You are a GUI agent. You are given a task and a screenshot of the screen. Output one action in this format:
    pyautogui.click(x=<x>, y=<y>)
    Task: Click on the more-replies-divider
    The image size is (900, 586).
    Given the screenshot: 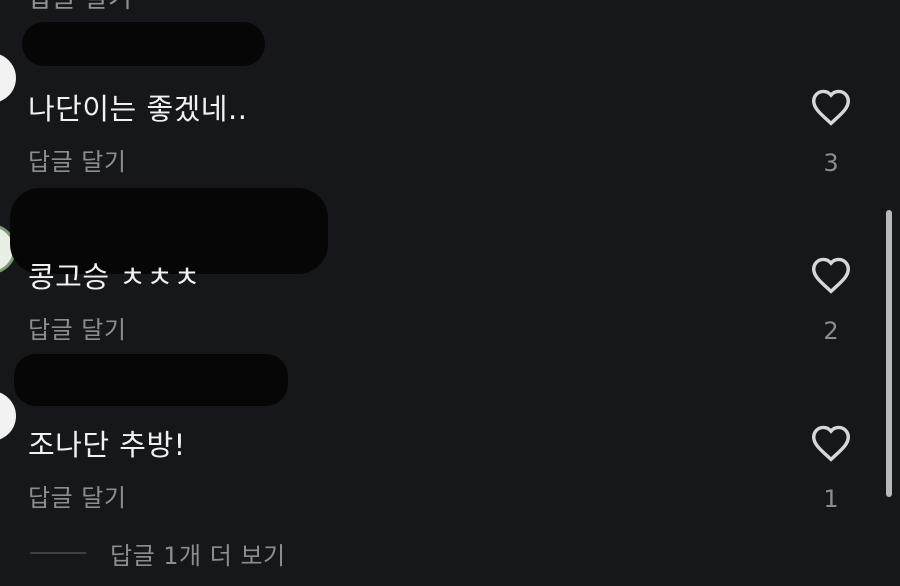 What is the action you would take?
    pyautogui.click(x=58, y=553)
    